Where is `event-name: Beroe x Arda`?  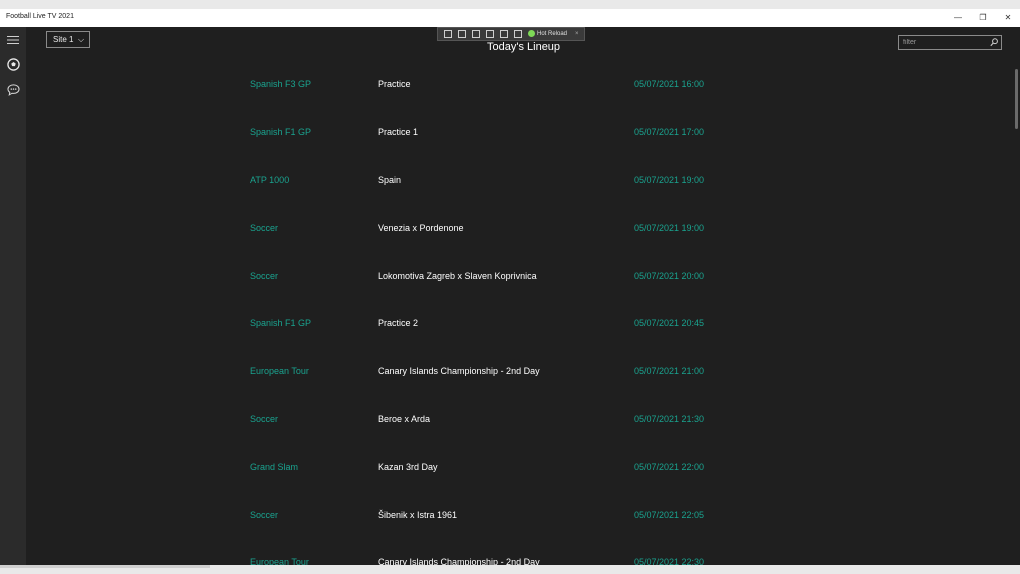
event-name: Beroe x Arda is located at coordinates (404, 419).